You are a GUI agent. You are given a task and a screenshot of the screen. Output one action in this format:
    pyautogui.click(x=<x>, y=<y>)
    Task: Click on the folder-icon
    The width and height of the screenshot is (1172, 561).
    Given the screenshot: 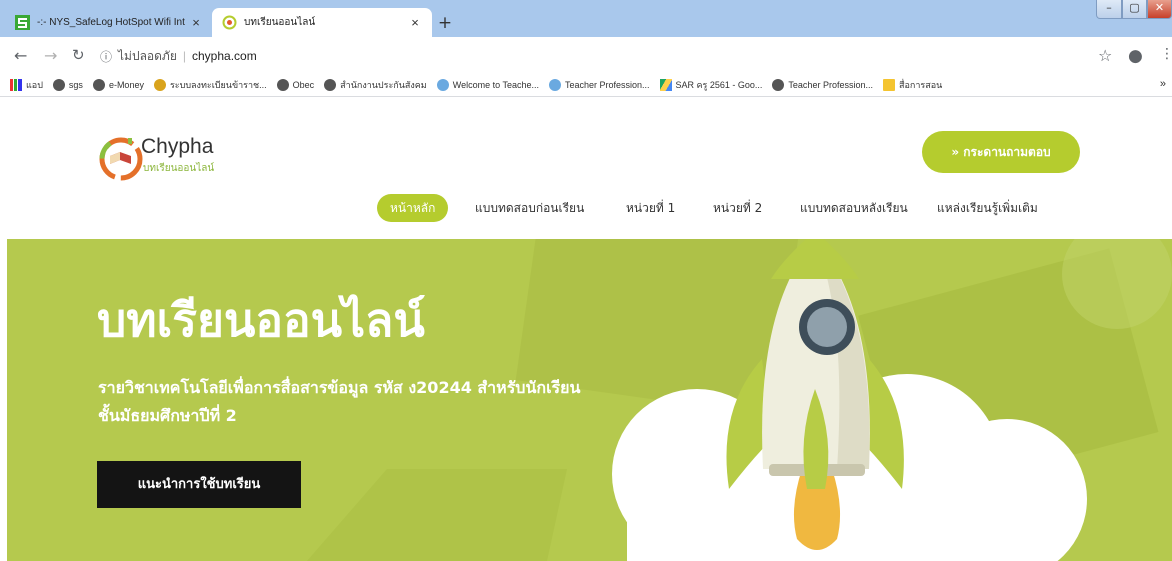 What is the action you would take?
    pyautogui.click(x=888, y=85)
    